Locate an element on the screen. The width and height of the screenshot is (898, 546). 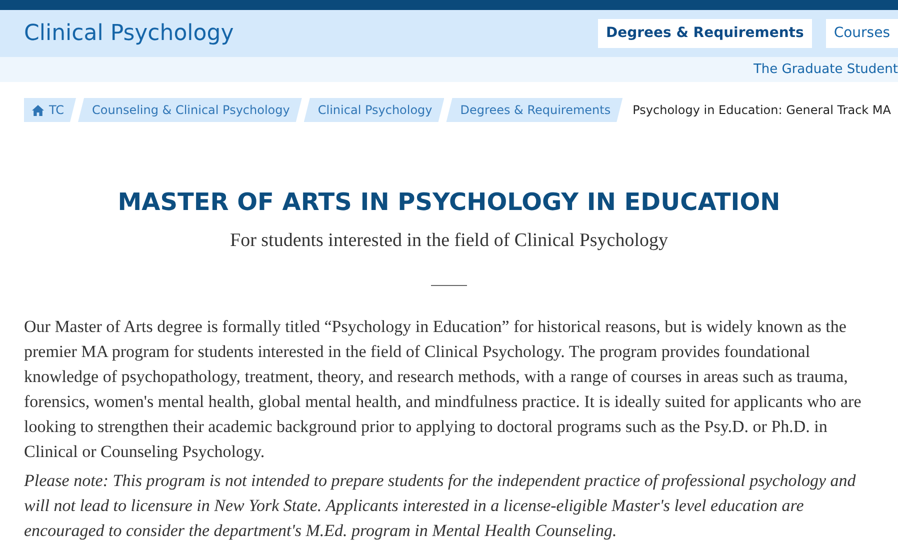
nav-tab: Degrees & Requirements is located at coordinates (705, 33).